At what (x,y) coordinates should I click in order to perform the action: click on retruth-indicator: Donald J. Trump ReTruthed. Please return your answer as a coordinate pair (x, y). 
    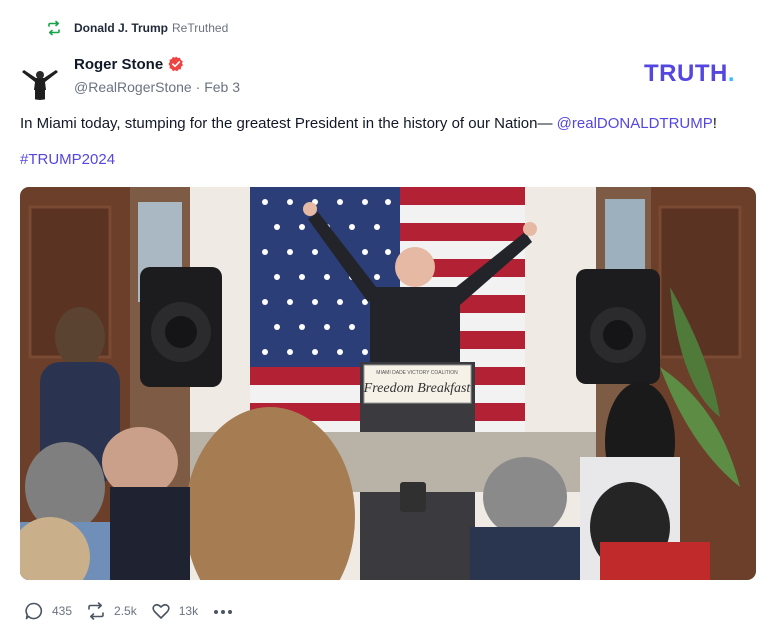
    Looking at the image, I should click on (137, 28).